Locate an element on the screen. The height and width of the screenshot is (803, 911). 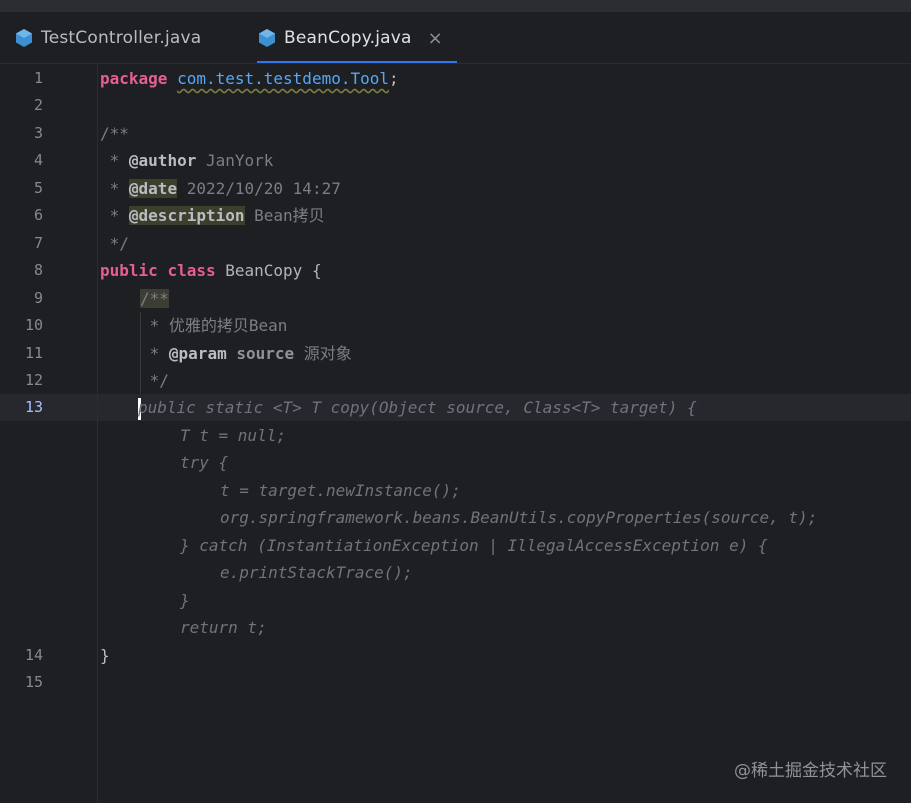
line-number: 1 is located at coordinates (38, 78).